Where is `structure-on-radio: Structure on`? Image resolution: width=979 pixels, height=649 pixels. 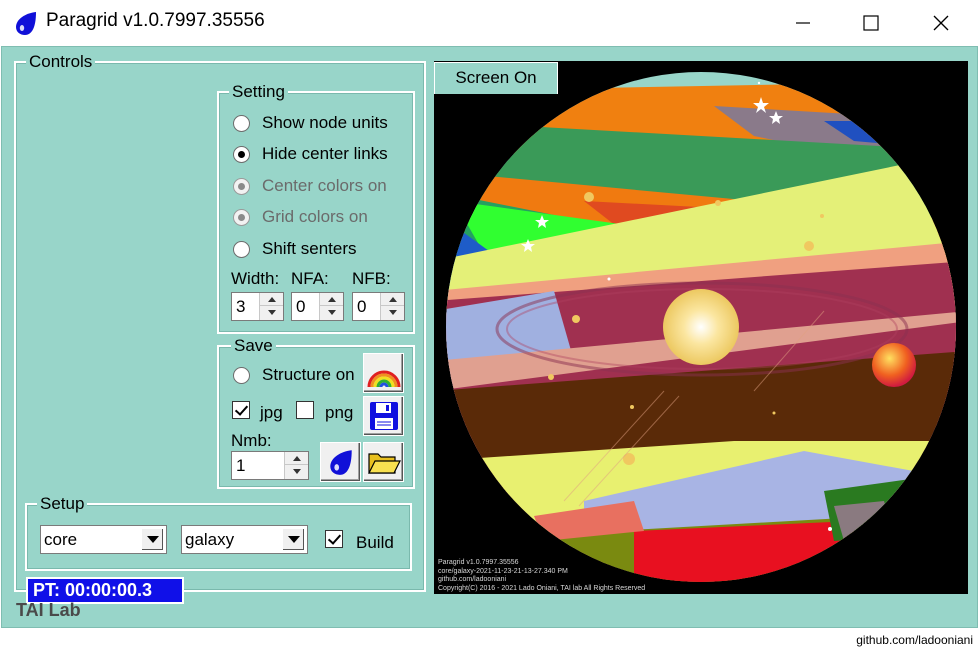
structure-on-radio: Structure on is located at coordinates (294, 375).